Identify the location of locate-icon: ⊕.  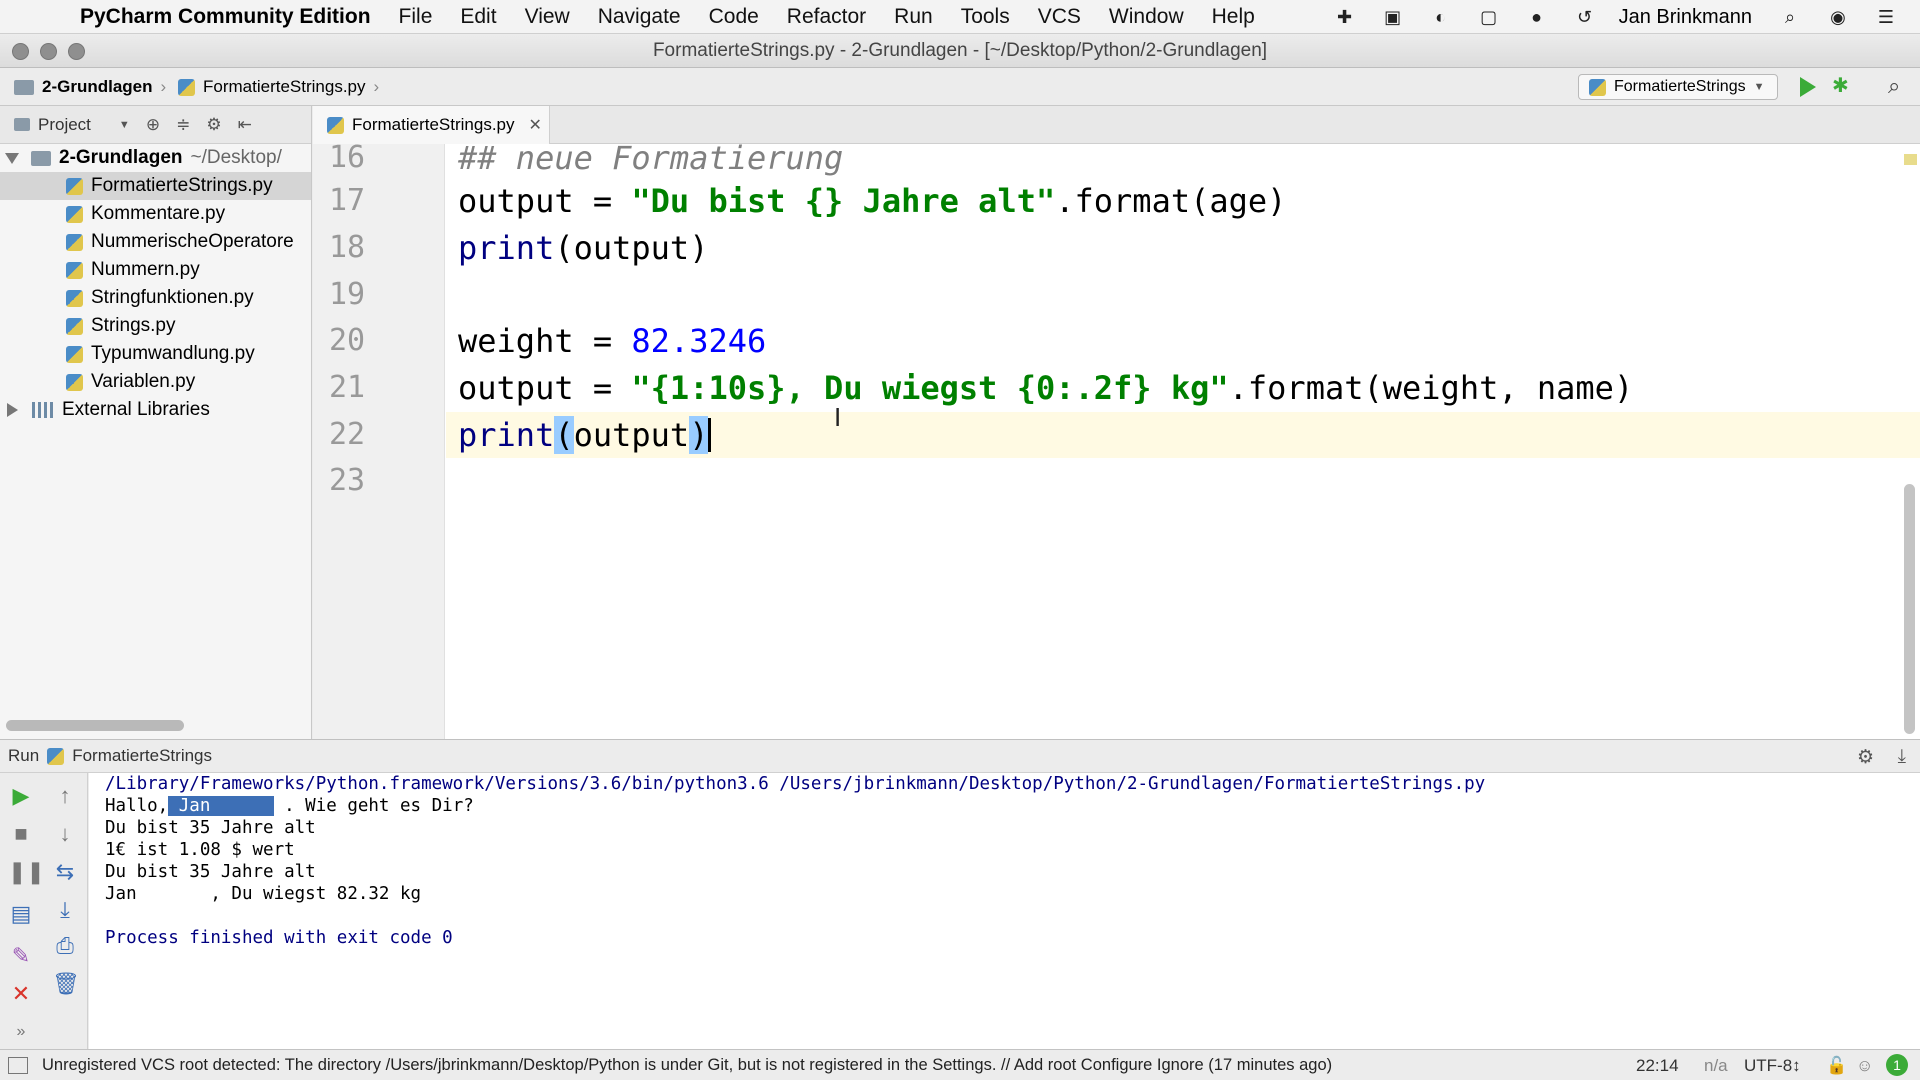
(153, 125).